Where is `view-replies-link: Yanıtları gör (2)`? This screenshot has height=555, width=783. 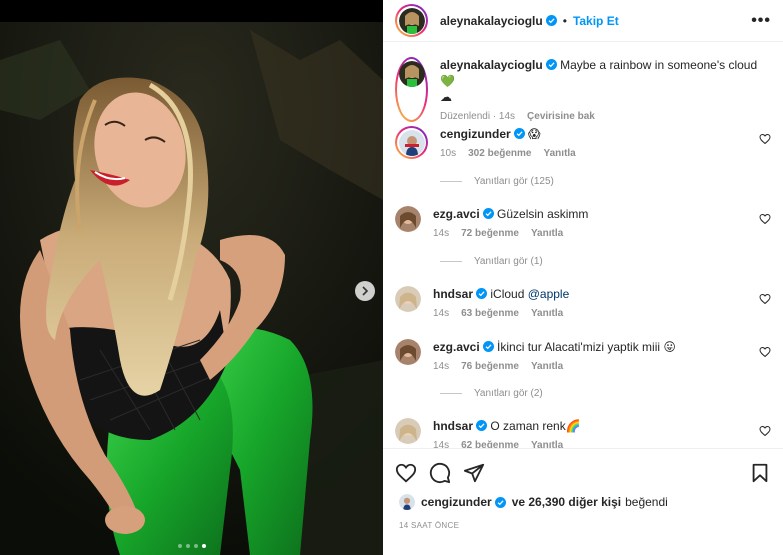 view-replies-link: Yanıtları gör (2) is located at coordinates (491, 393).